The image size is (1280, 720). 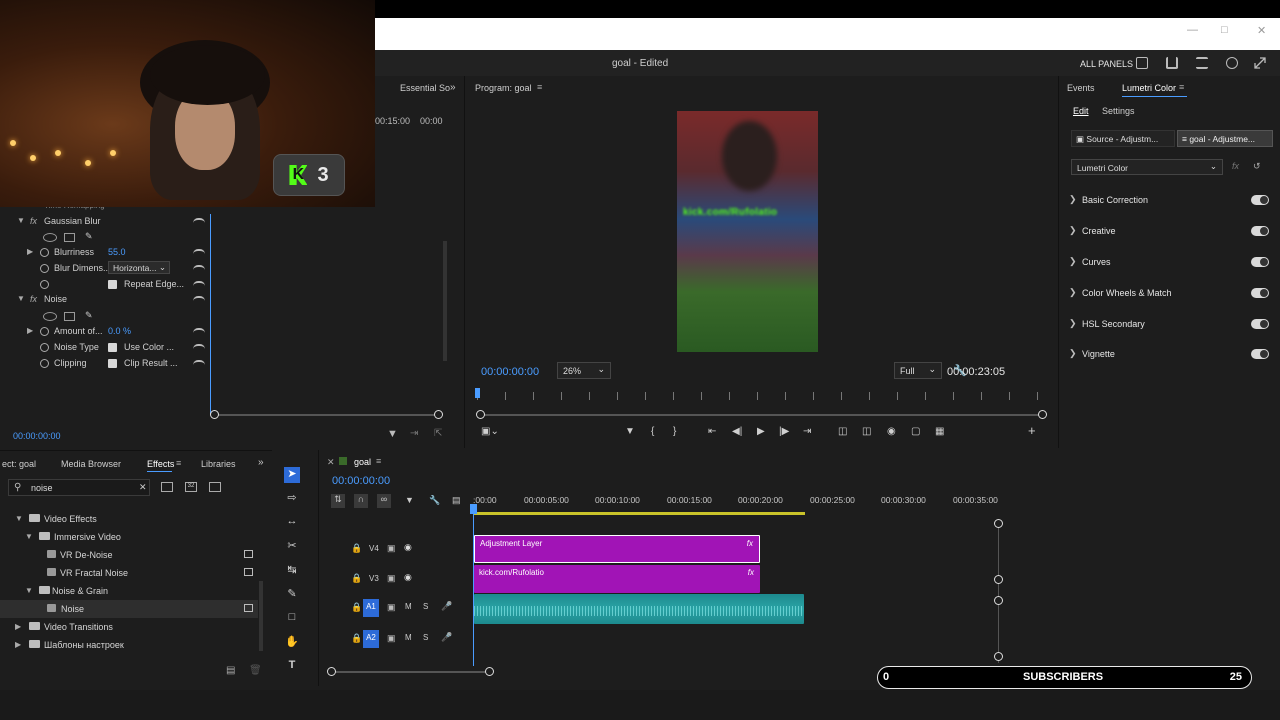 What do you see at coordinates (37, 436) in the screenshot?
I see `effect-timecode: 00:00:00:00` at bounding box center [37, 436].